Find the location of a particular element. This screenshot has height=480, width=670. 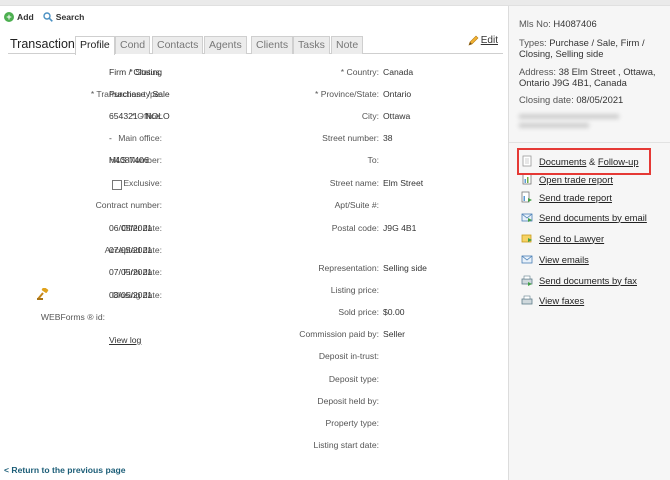

tab-bar-title: Transaction is located at coordinates (42, 44).